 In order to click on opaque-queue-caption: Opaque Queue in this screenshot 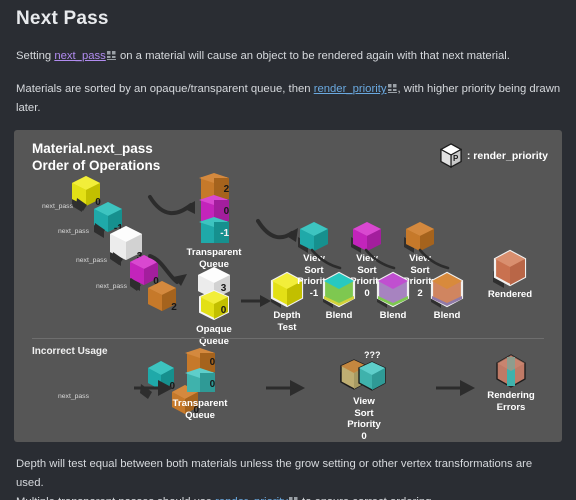, I will do `click(214, 335)`.